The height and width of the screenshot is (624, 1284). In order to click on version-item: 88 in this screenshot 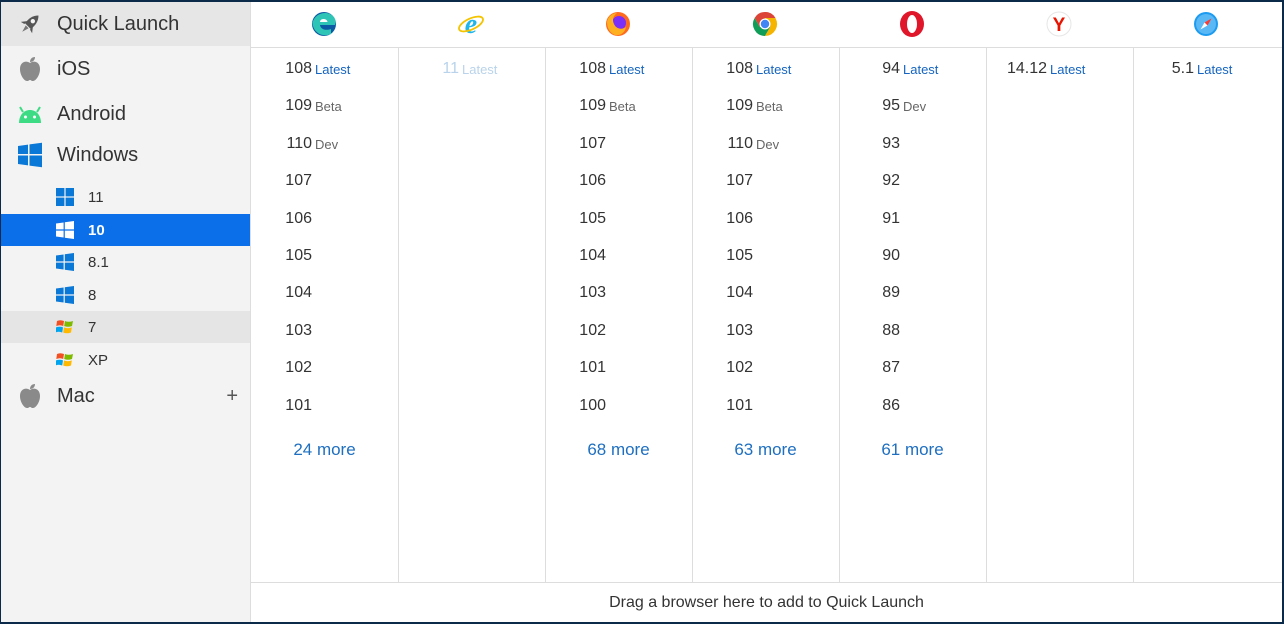, I will do `click(912, 331)`.